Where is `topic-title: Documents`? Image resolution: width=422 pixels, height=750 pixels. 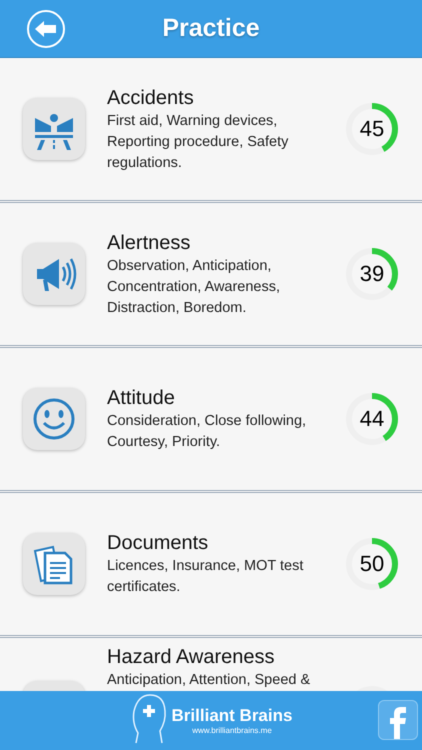
topic-title: Documents is located at coordinates (158, 543).